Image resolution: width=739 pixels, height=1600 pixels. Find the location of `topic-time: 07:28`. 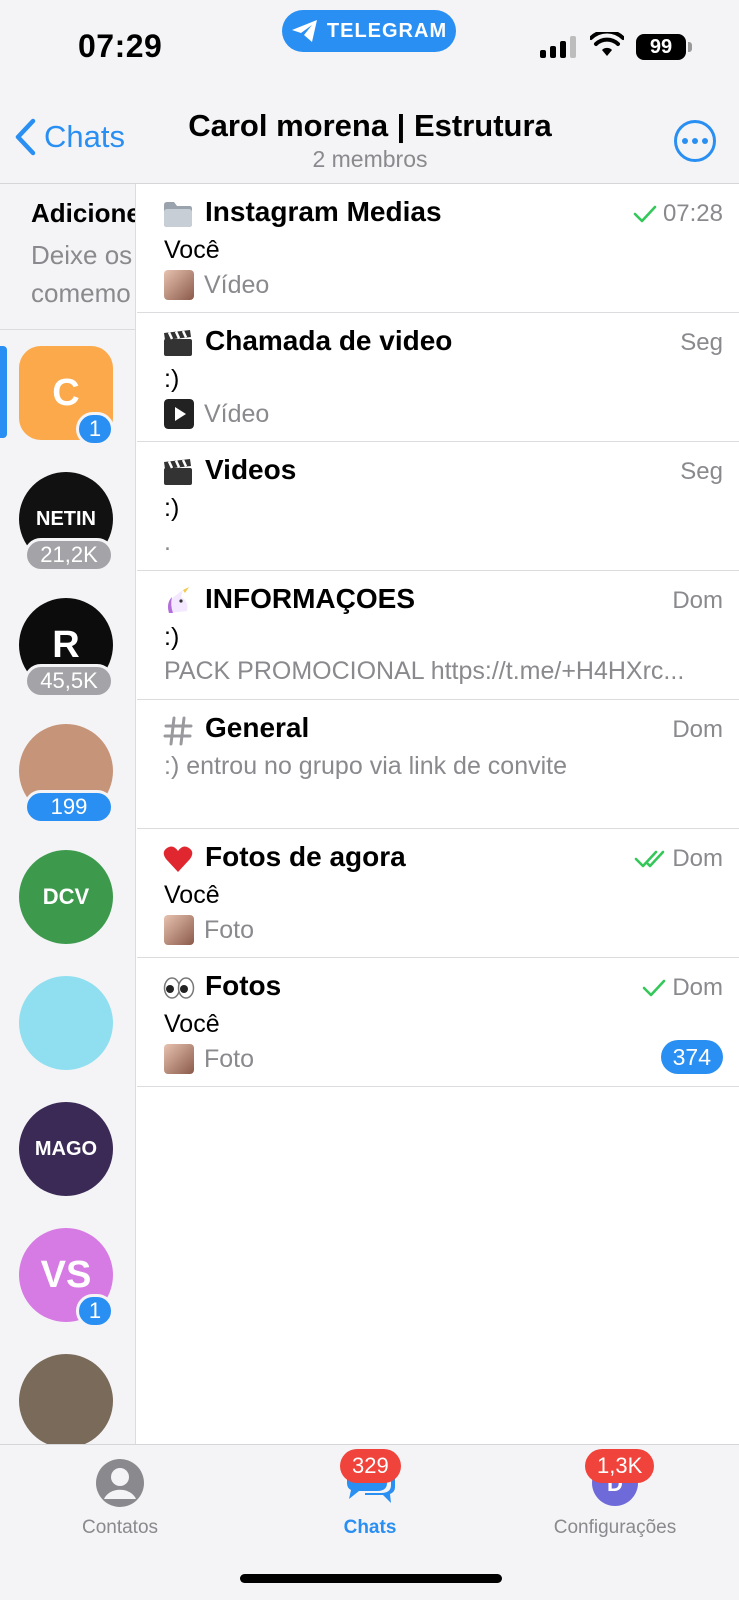

topic-time: 07:28 is located at coordinates (692, 213).